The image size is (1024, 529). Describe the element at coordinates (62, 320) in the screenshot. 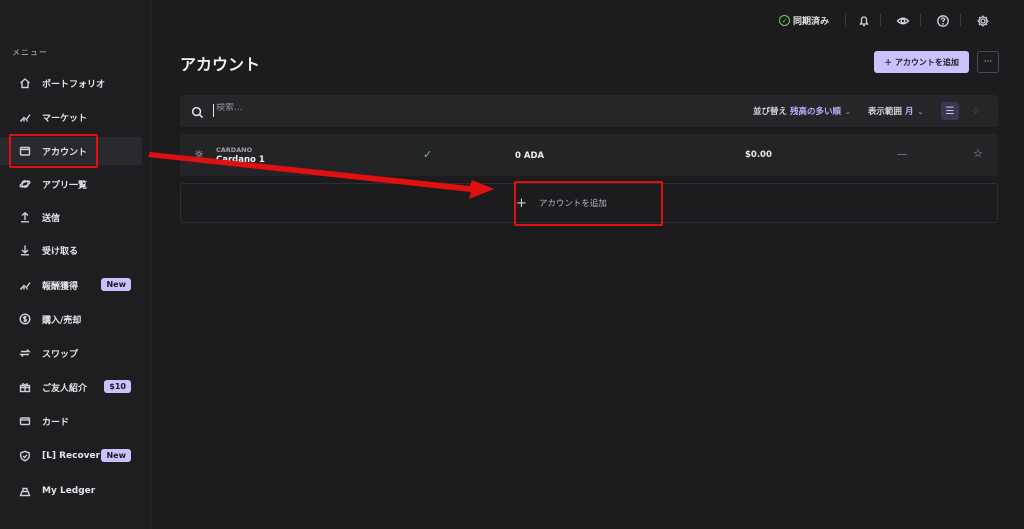

I see `sidebar-item-label: 購入/売却` at that location.